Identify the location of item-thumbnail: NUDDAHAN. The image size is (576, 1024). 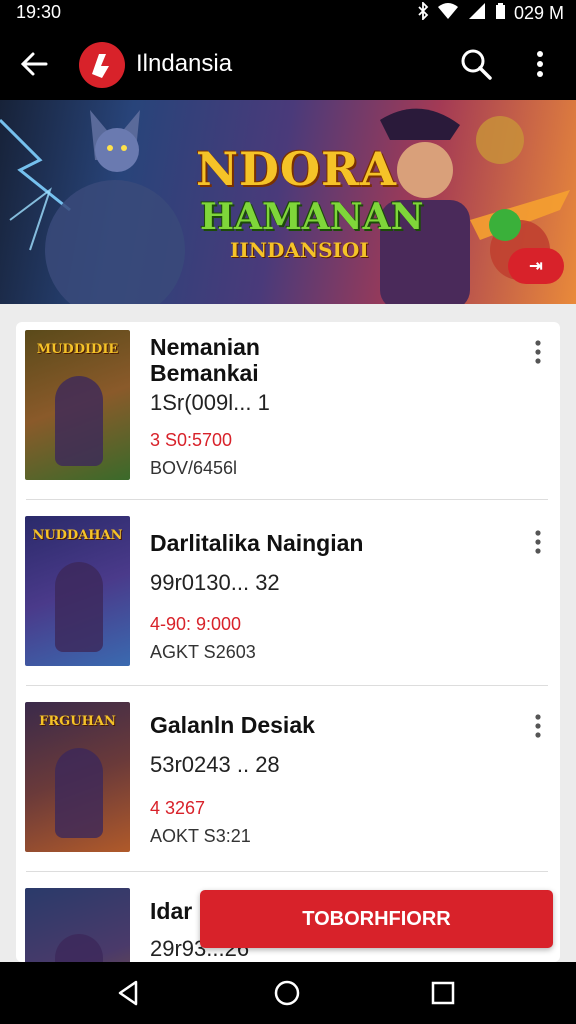
(77, 591).